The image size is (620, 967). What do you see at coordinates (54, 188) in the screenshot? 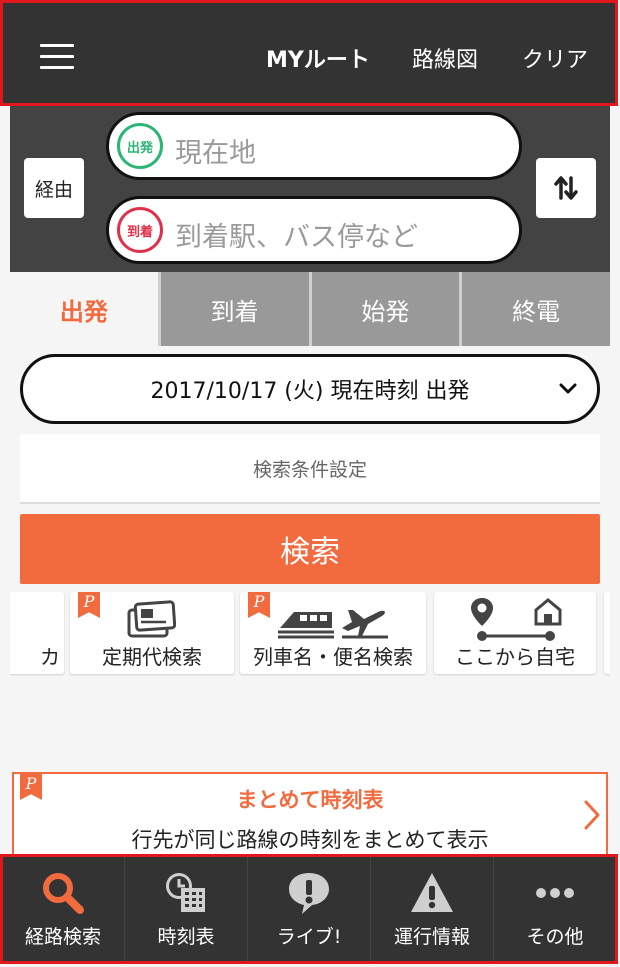
I see `via-button: 経由` at bounding box center [54, 188].